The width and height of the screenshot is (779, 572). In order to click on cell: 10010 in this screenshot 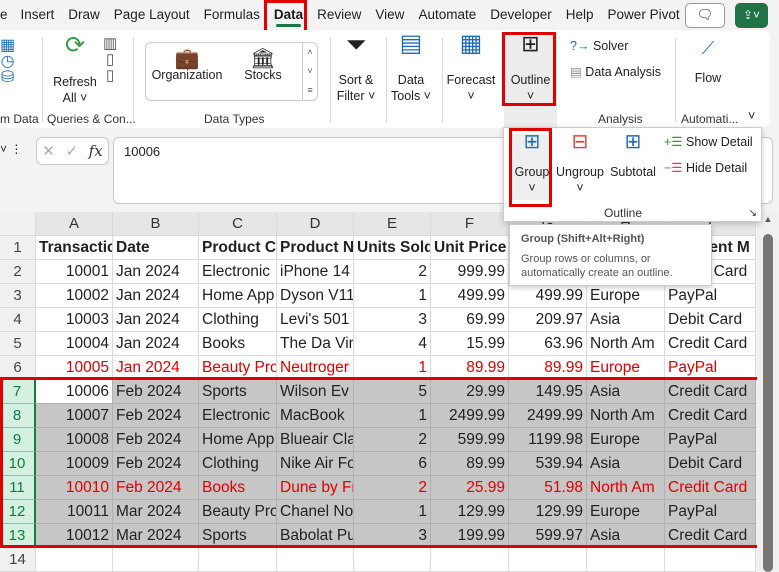, I will do `click(74, 488)`.